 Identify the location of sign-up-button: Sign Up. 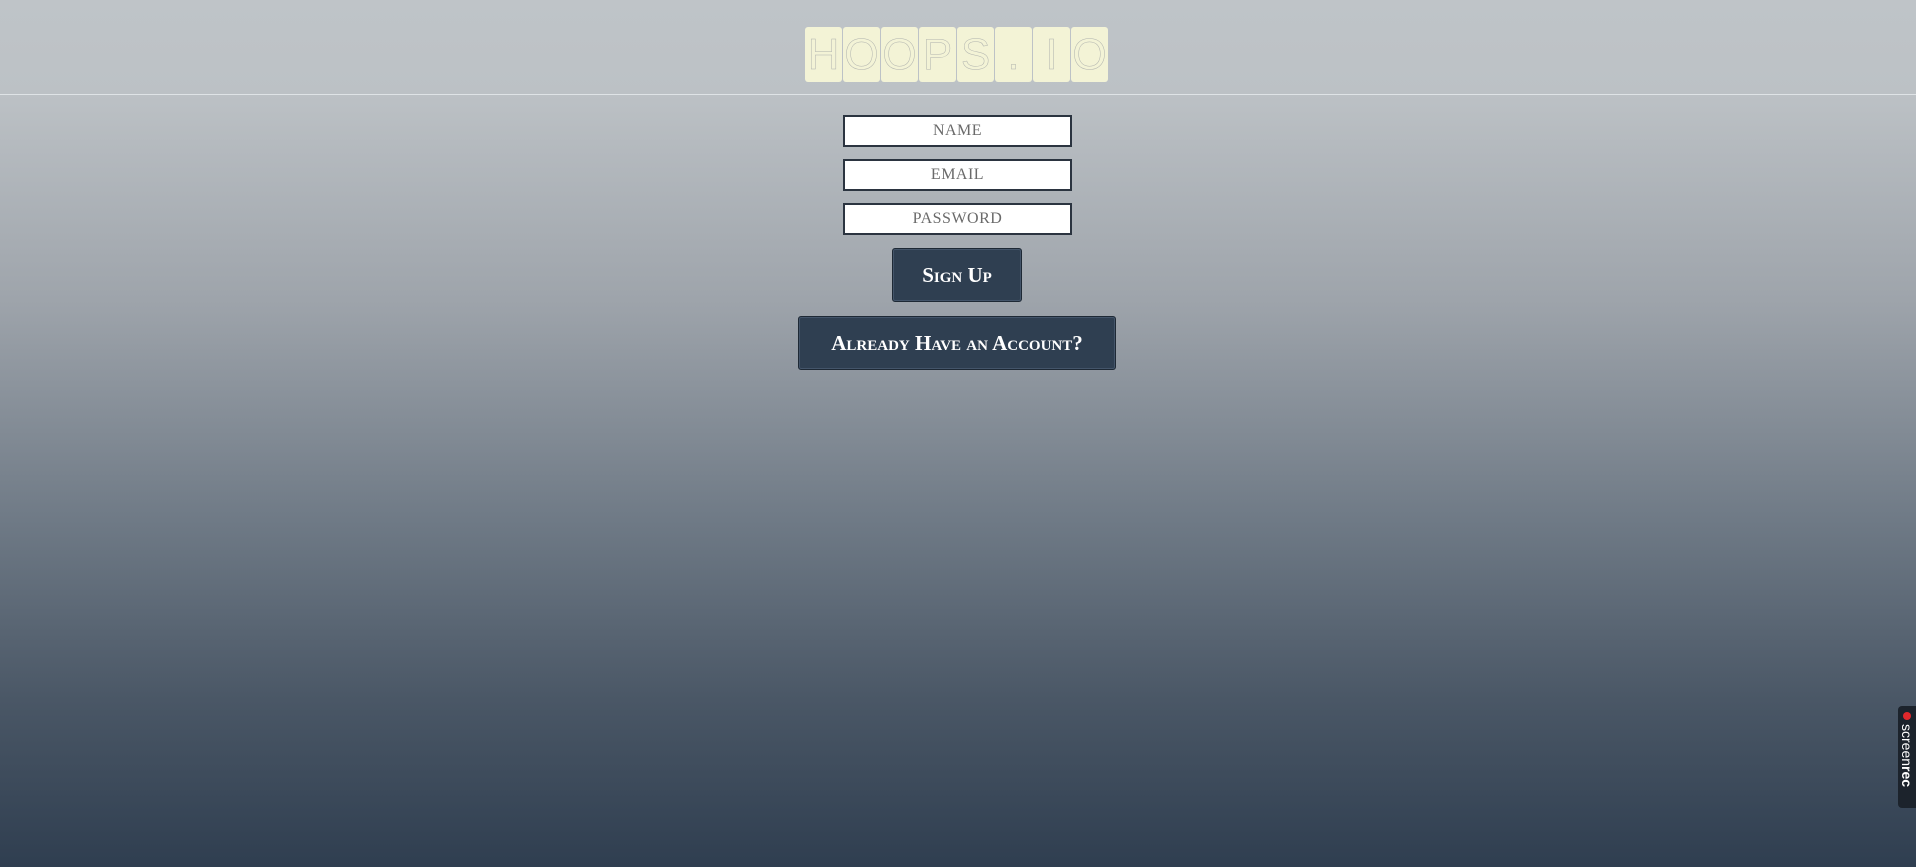
(957, 275).